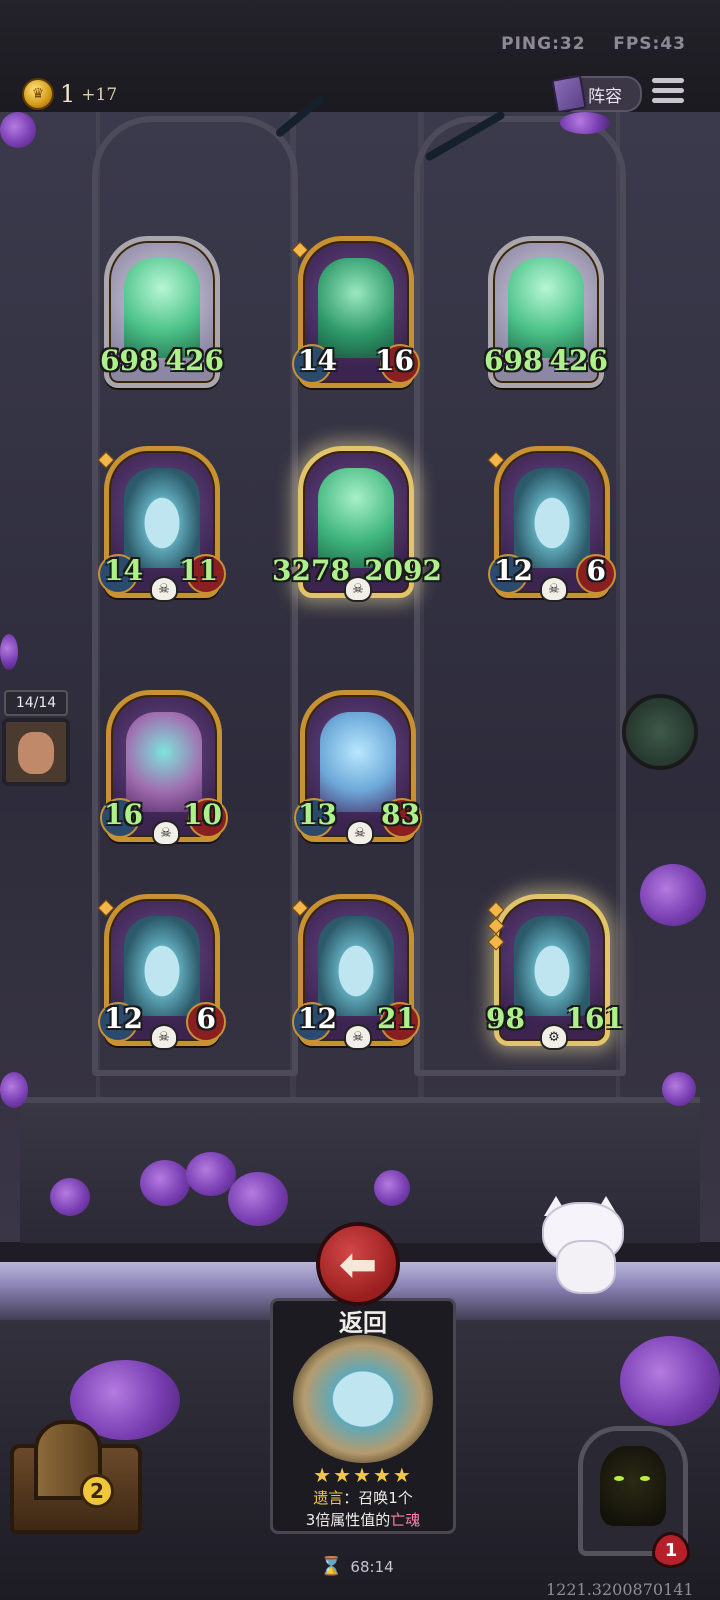  Describe the element at coordinates (328, 1498) in the screenshot. I see `ability-keyword: 遗言` at that location.